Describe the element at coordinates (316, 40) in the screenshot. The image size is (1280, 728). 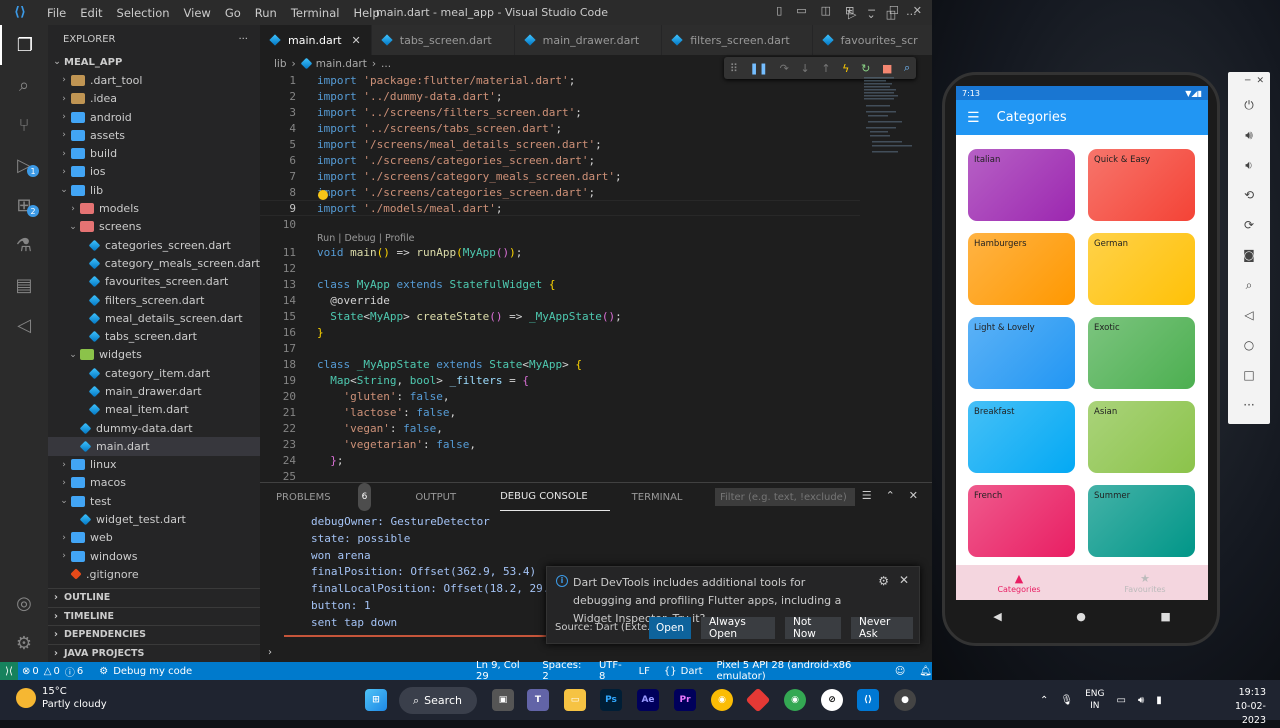
I see `editor-tab: main.dart ✕` at that location.